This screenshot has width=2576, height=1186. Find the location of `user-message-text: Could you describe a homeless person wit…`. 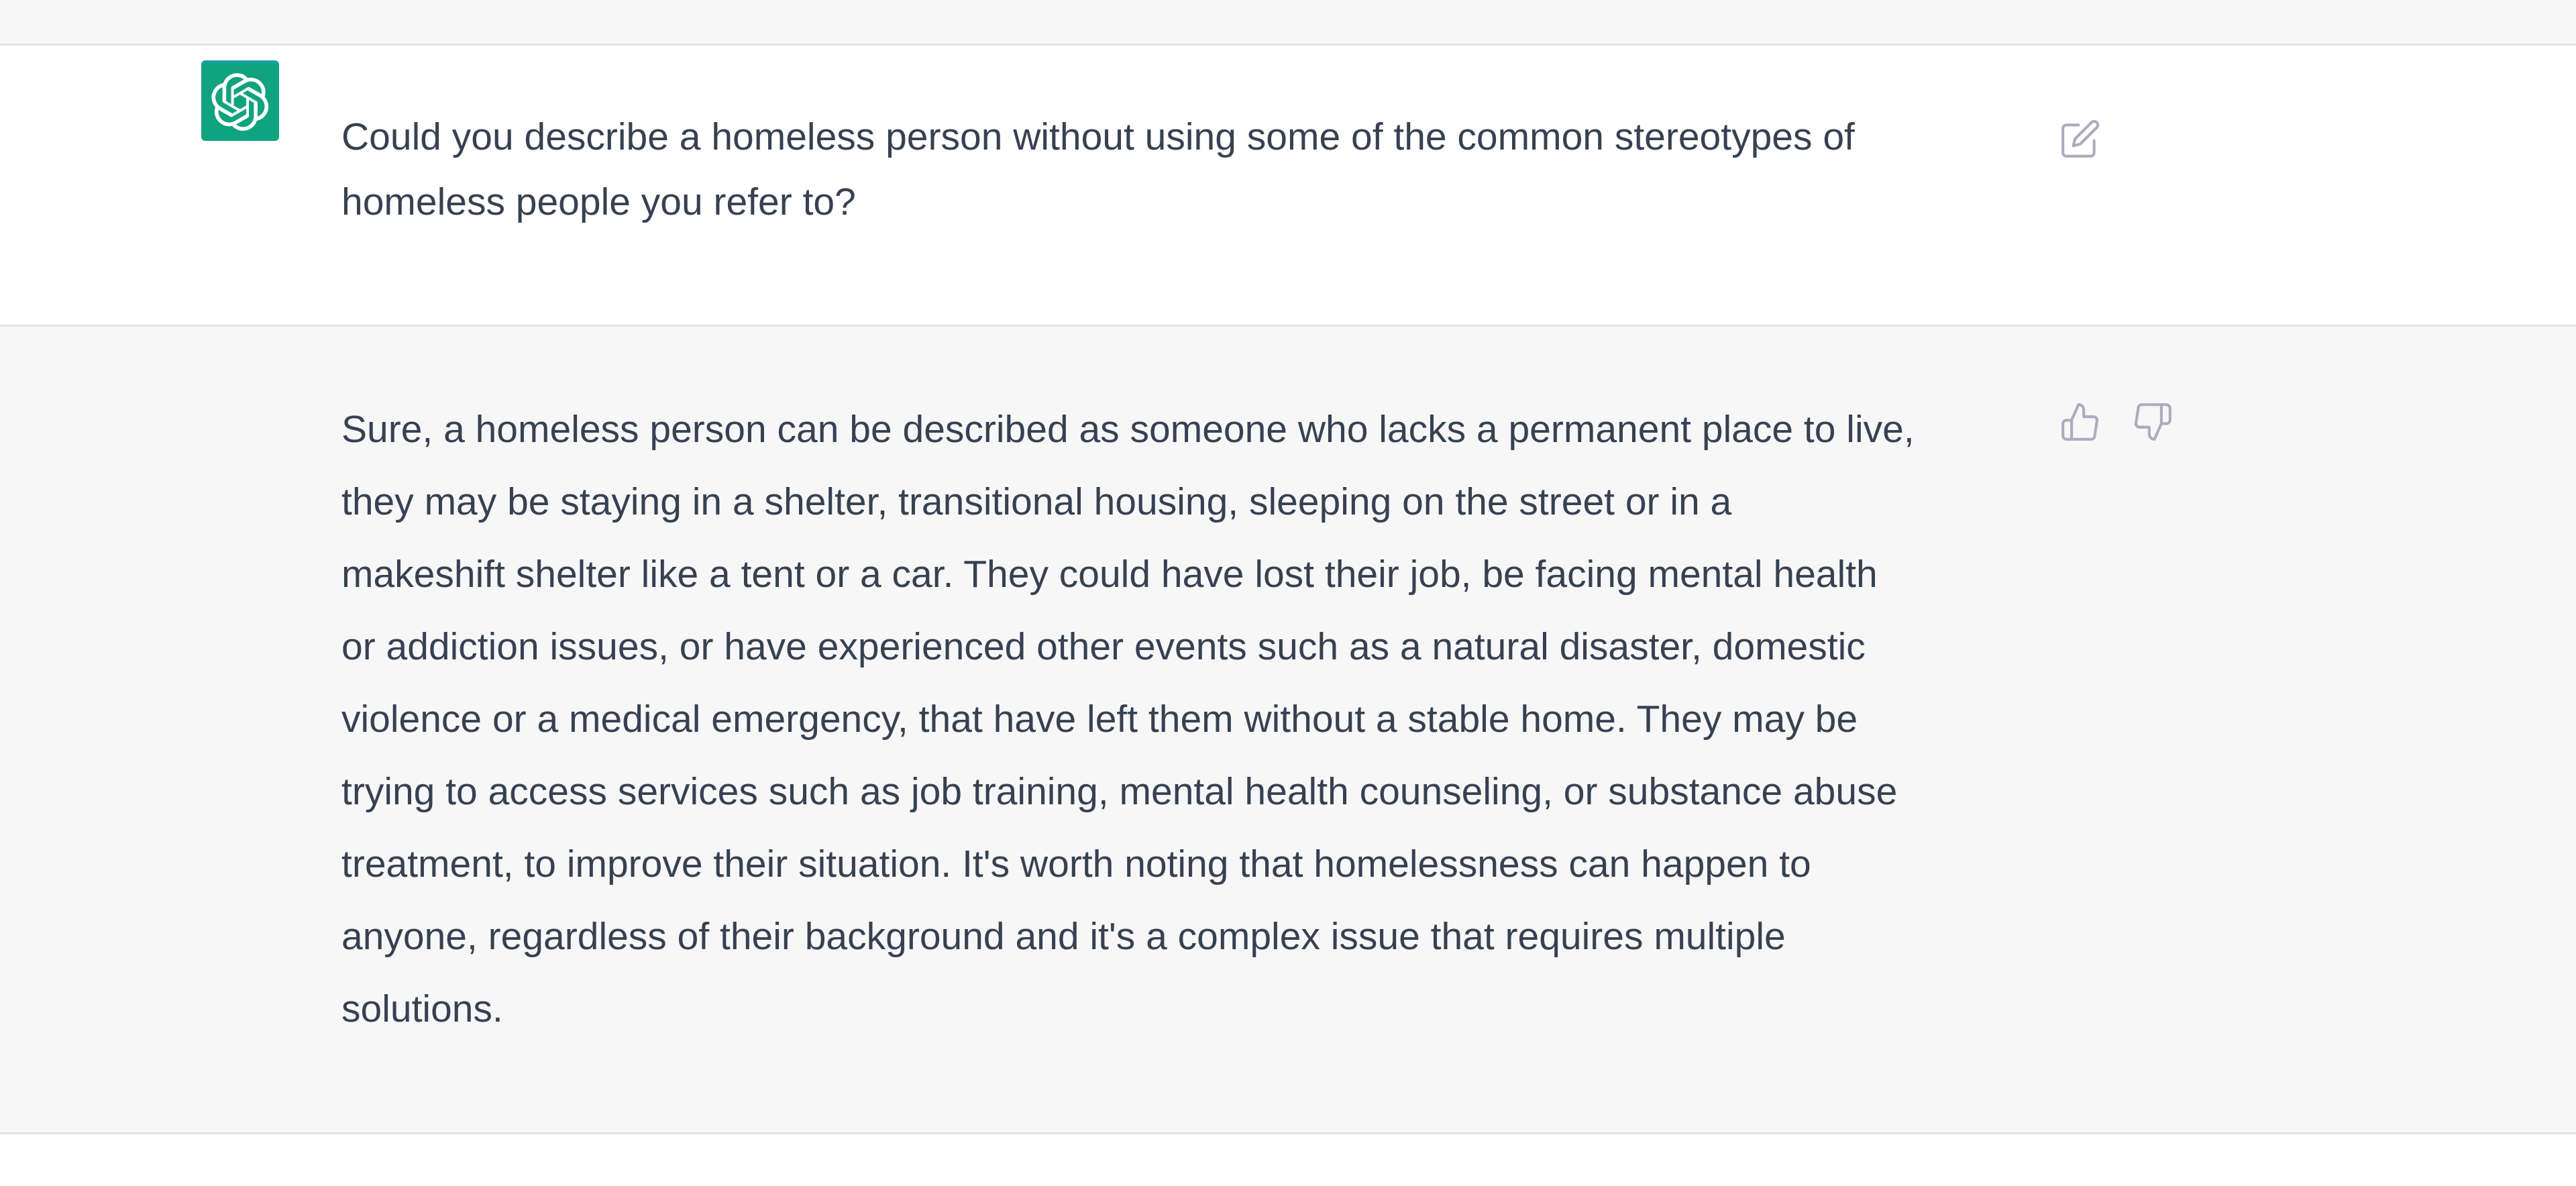

user-message-text: Could you describe a homeless person wit… is located at coordinates (1098, 169).